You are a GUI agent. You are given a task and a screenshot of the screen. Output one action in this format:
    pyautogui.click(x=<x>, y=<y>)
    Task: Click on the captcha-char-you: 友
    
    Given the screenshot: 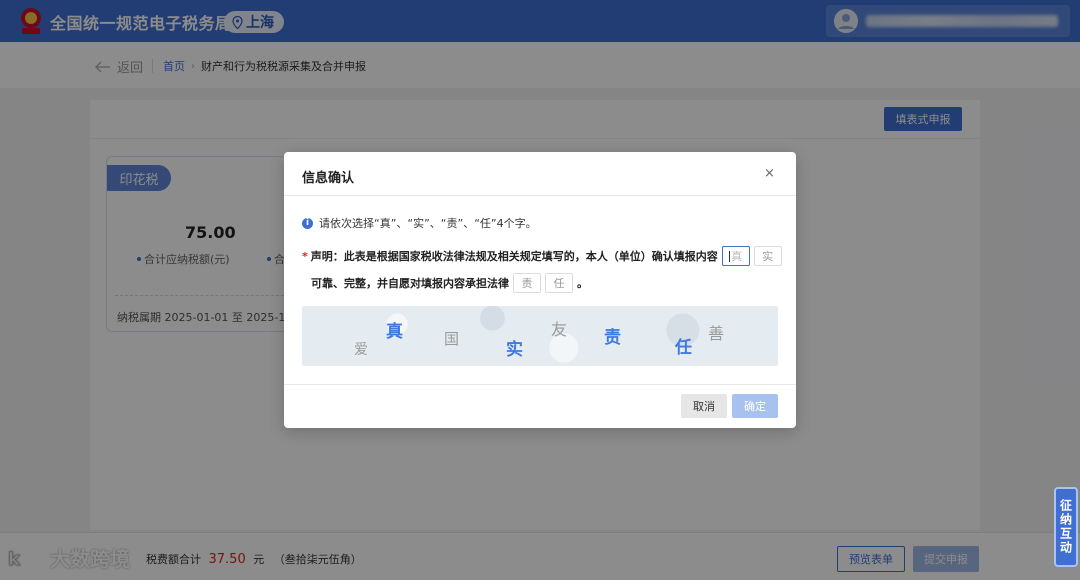 What is the action you would take?
    pyautogui.click(x=559, y=328)
    